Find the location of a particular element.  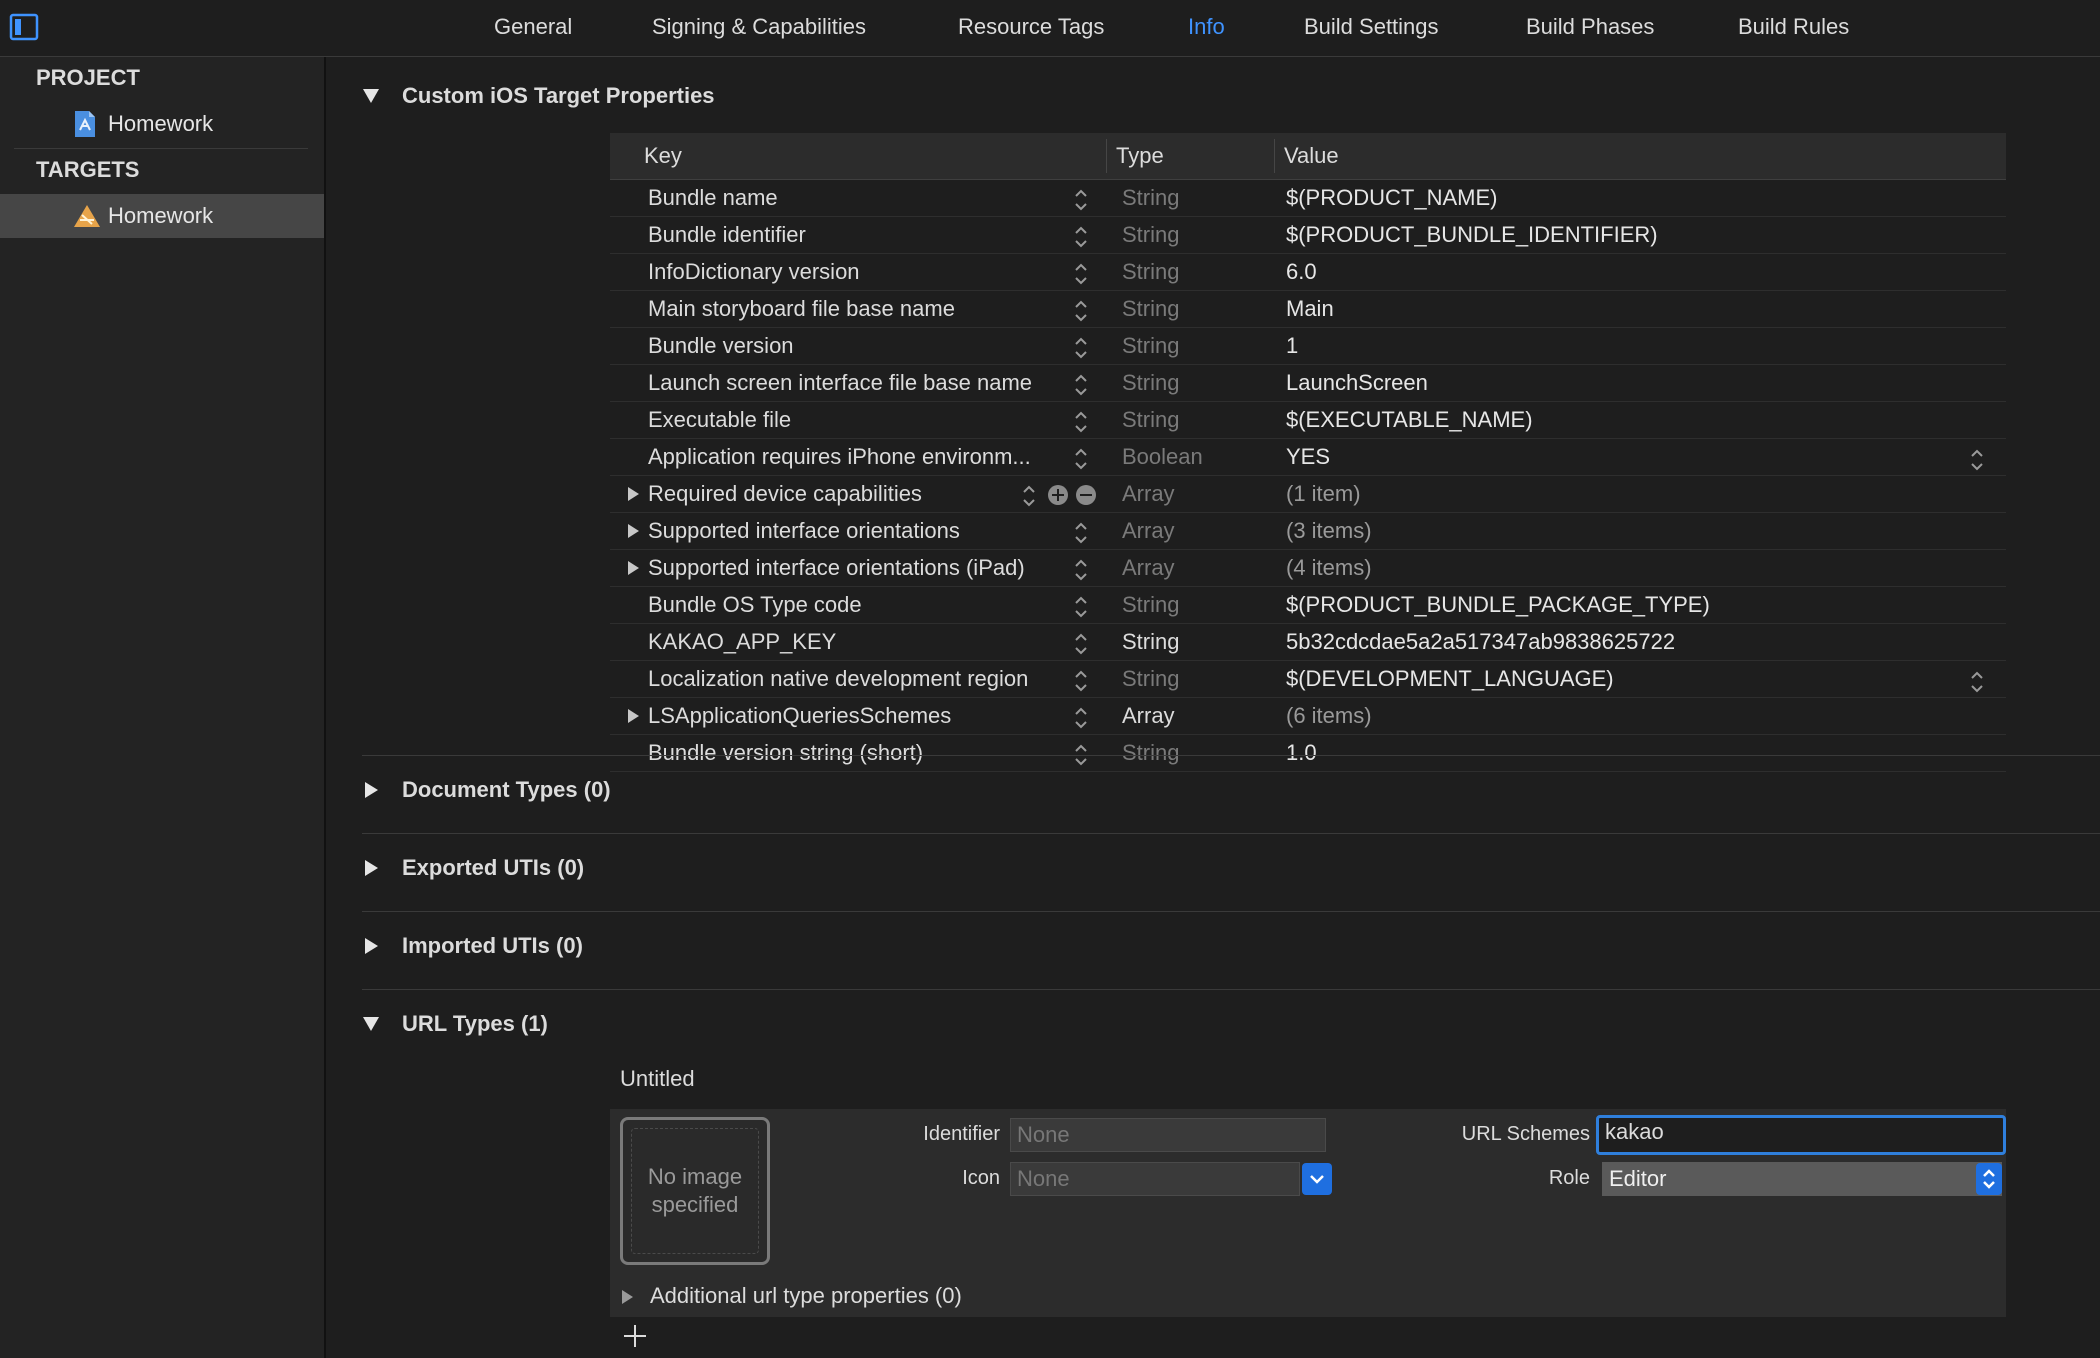

icon-dropdown-button is located at coordinates (1317, 1179).